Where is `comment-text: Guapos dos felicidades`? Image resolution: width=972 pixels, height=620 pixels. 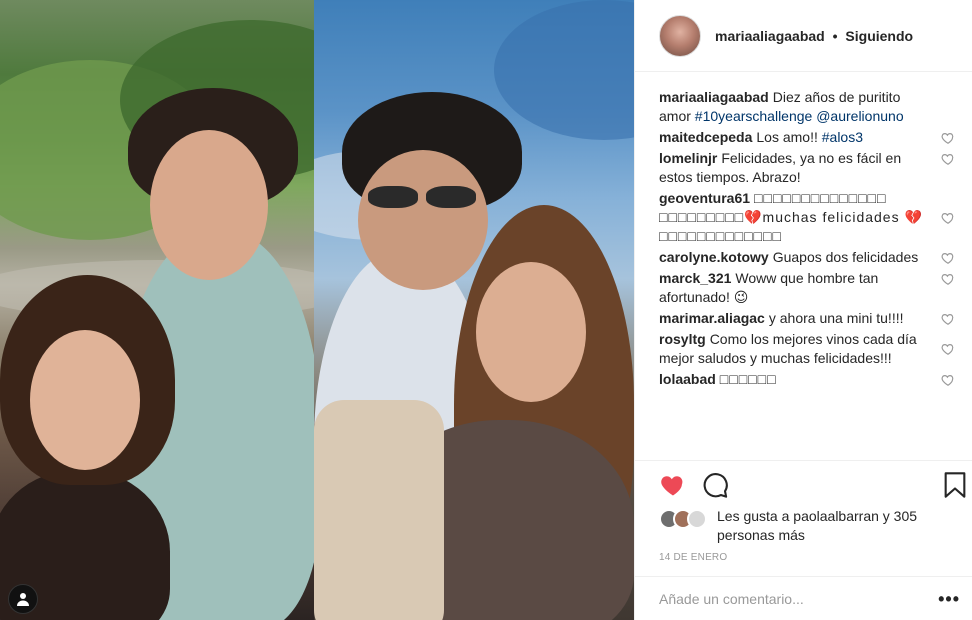 comment-text: Guapos dos felicidades is located at coordinates (845, 257).